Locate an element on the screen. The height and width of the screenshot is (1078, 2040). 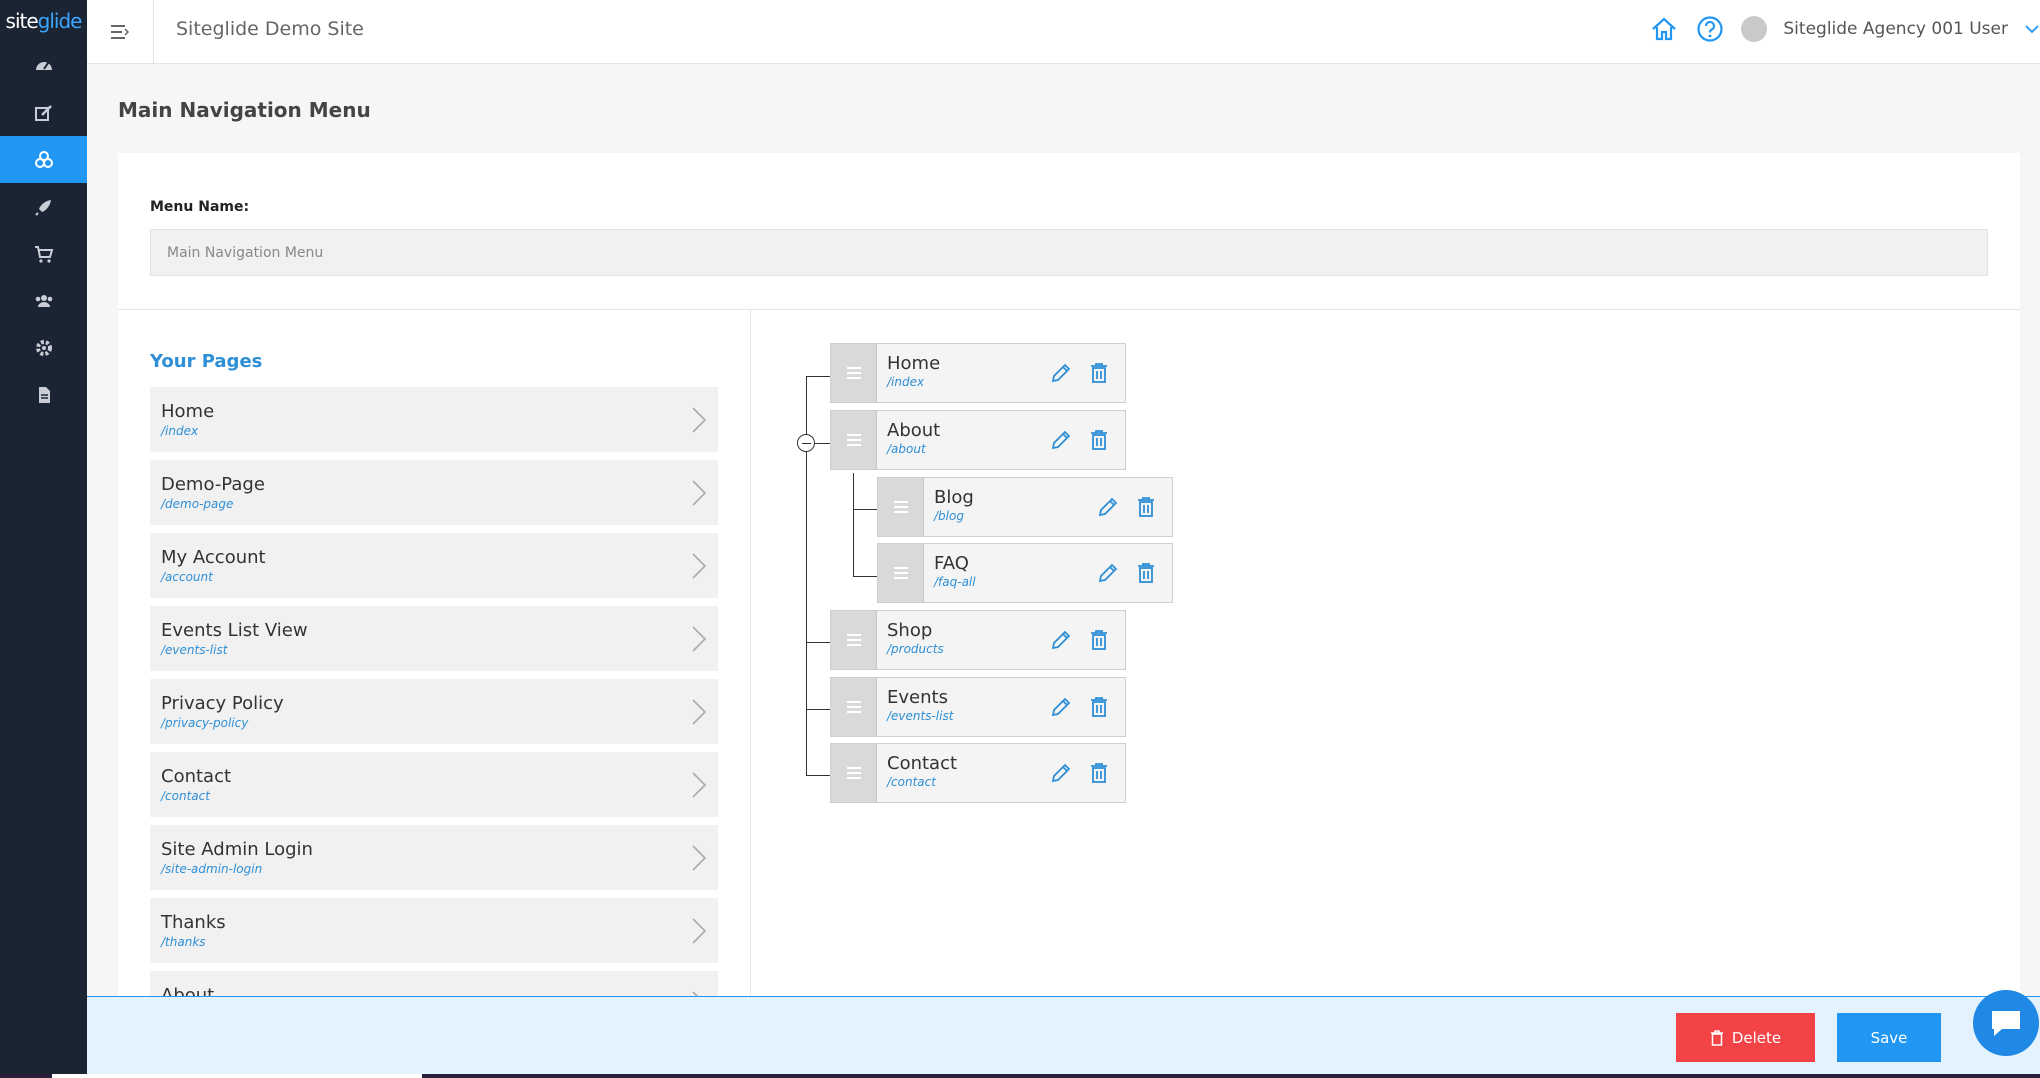
sidebar-item-settings is located at coordinates (43, 347).